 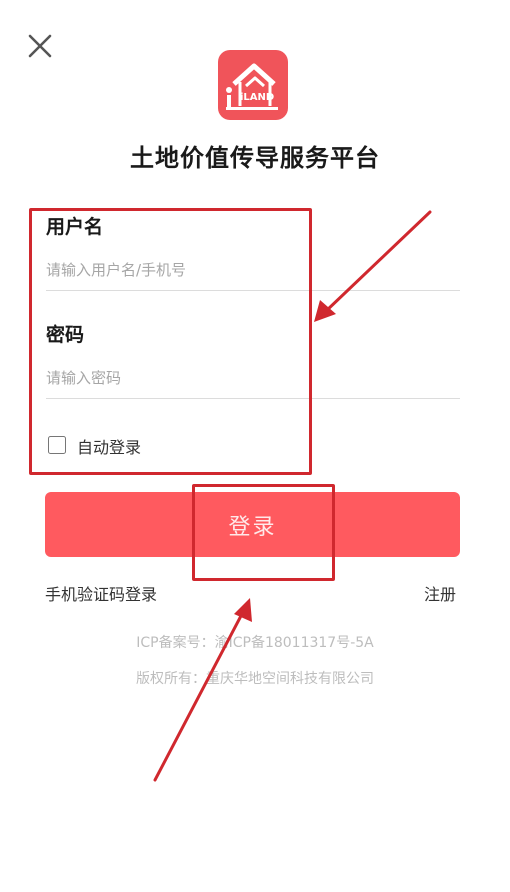 What do you see at coordinates (255, 158) in the screenshot?
I see `app-title: 土地价值传导服务平台` at bounding box center [255, 158].